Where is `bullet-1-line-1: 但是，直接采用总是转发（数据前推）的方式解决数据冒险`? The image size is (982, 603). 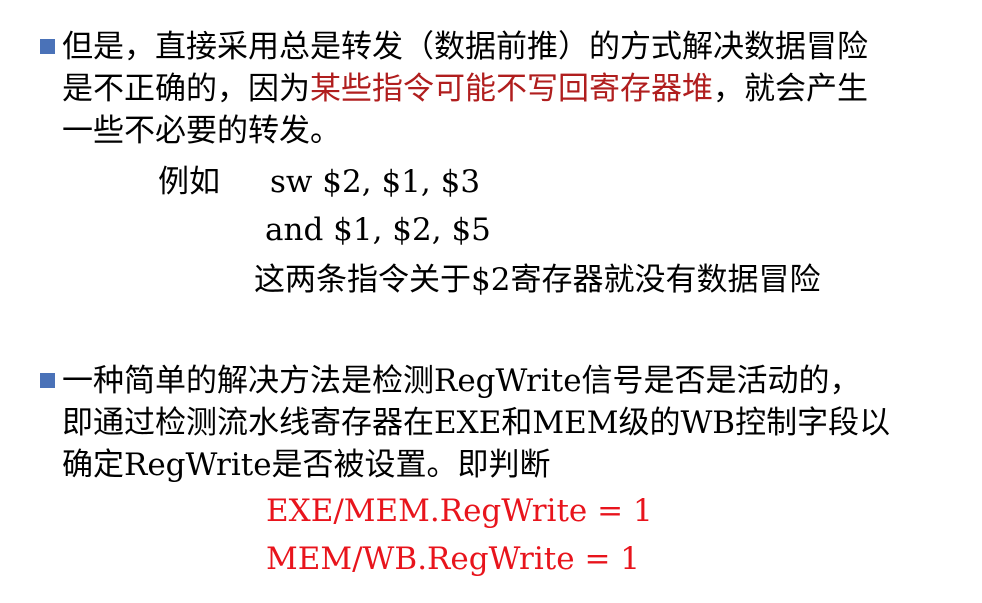
bullet-1-line-1: 但是，直接采用总是转发（数据前推）的方式解决数据冒险 is located at coordinates (493, 47).